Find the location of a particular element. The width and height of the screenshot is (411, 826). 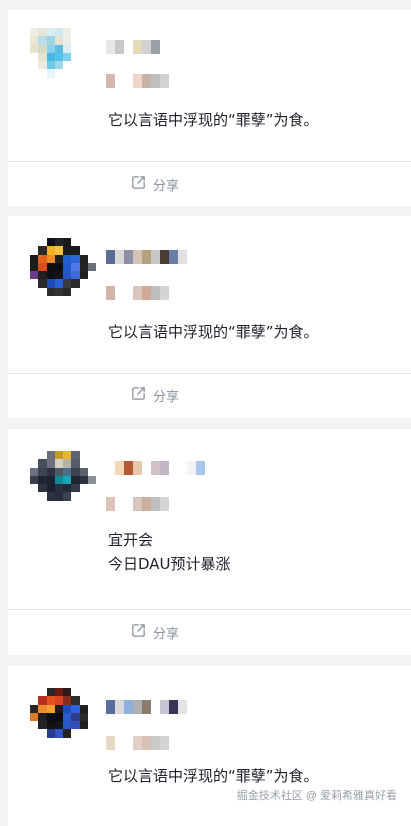

post-text: 宜开会 今日DAU预计暴涨 is located at coordinates (254, 552).